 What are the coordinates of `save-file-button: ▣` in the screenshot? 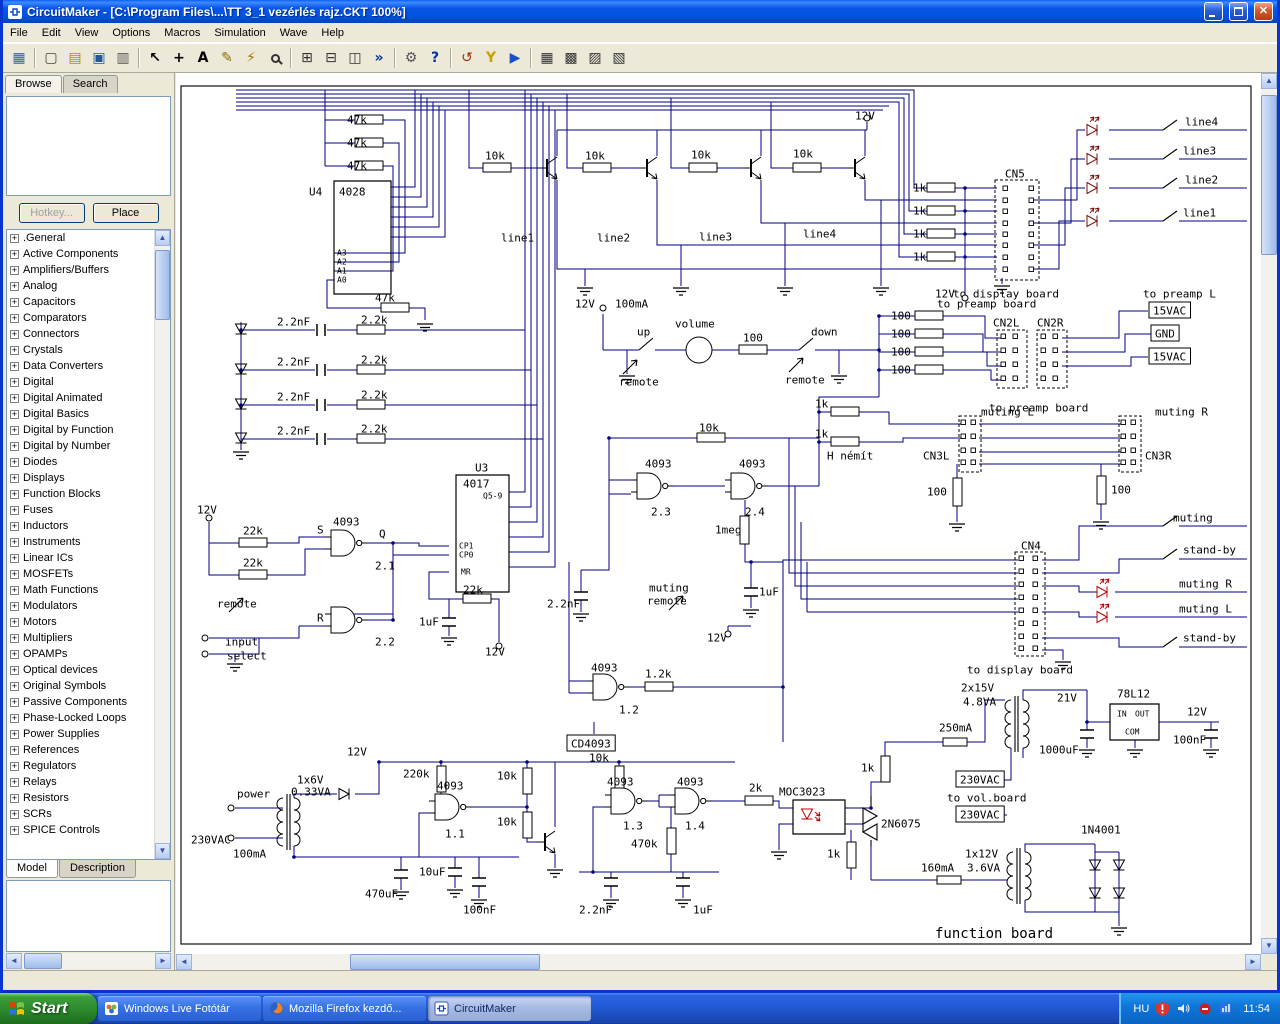 It's located at (99, 58).